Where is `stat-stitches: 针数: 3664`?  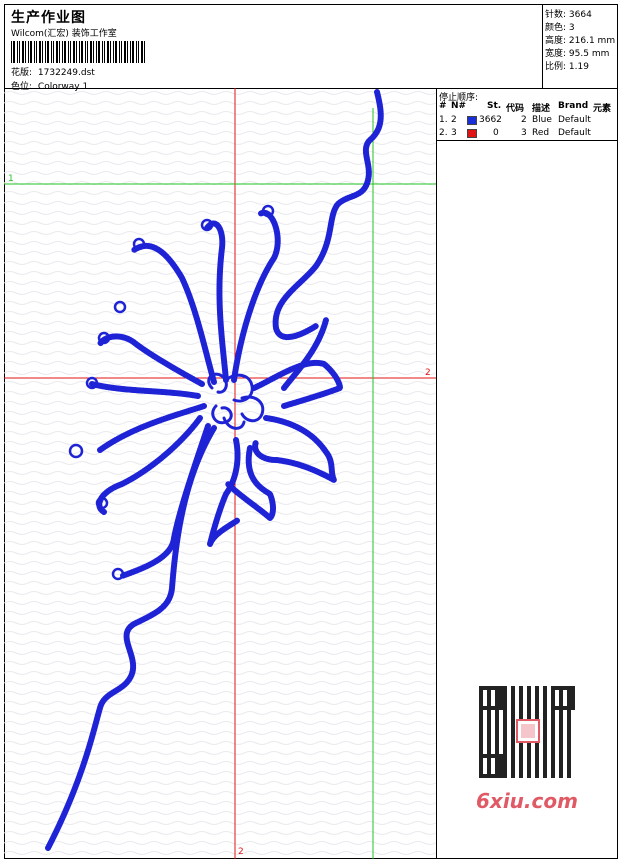
stat-stitches: 针数: 3664 is located at coordinates (568, 15).